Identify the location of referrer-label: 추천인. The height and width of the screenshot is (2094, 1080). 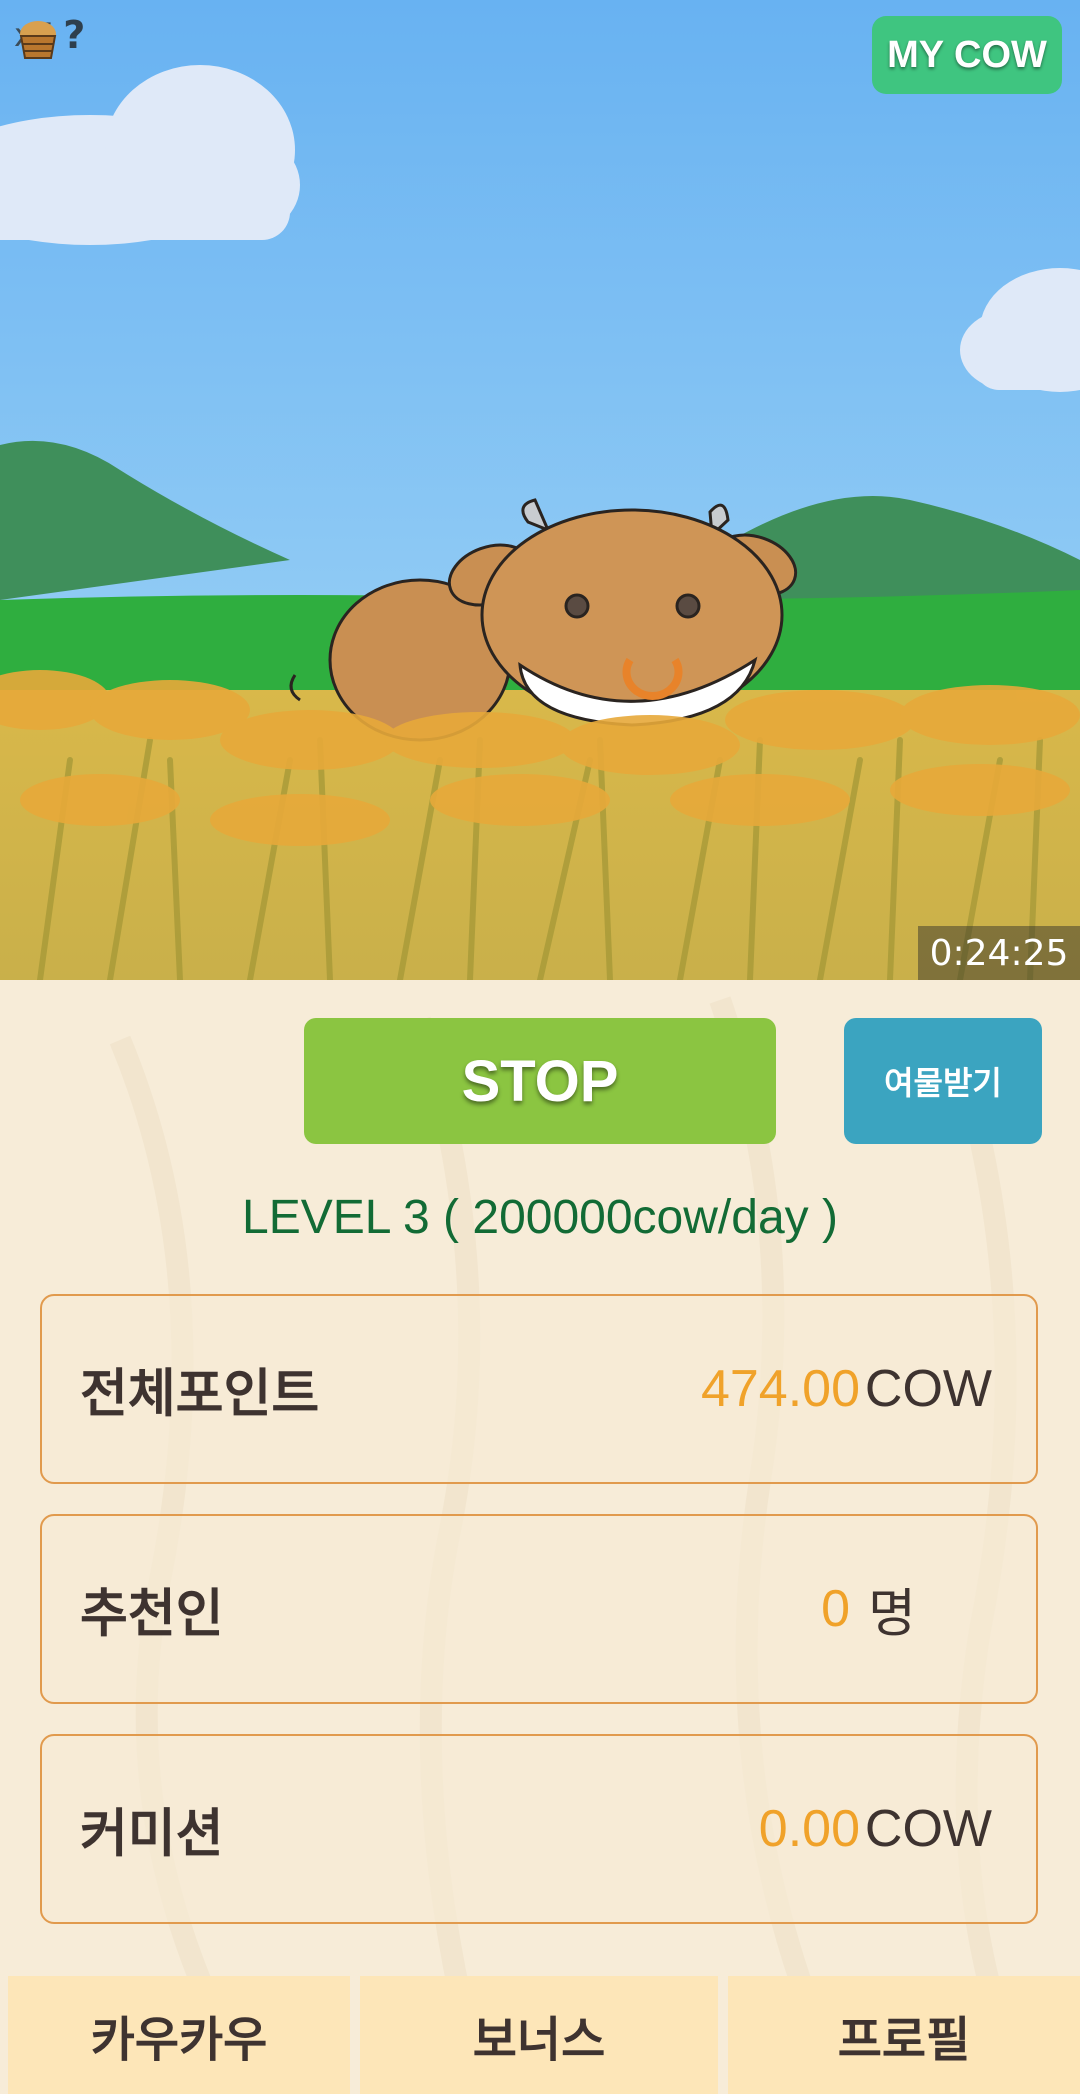
(152, 1614).